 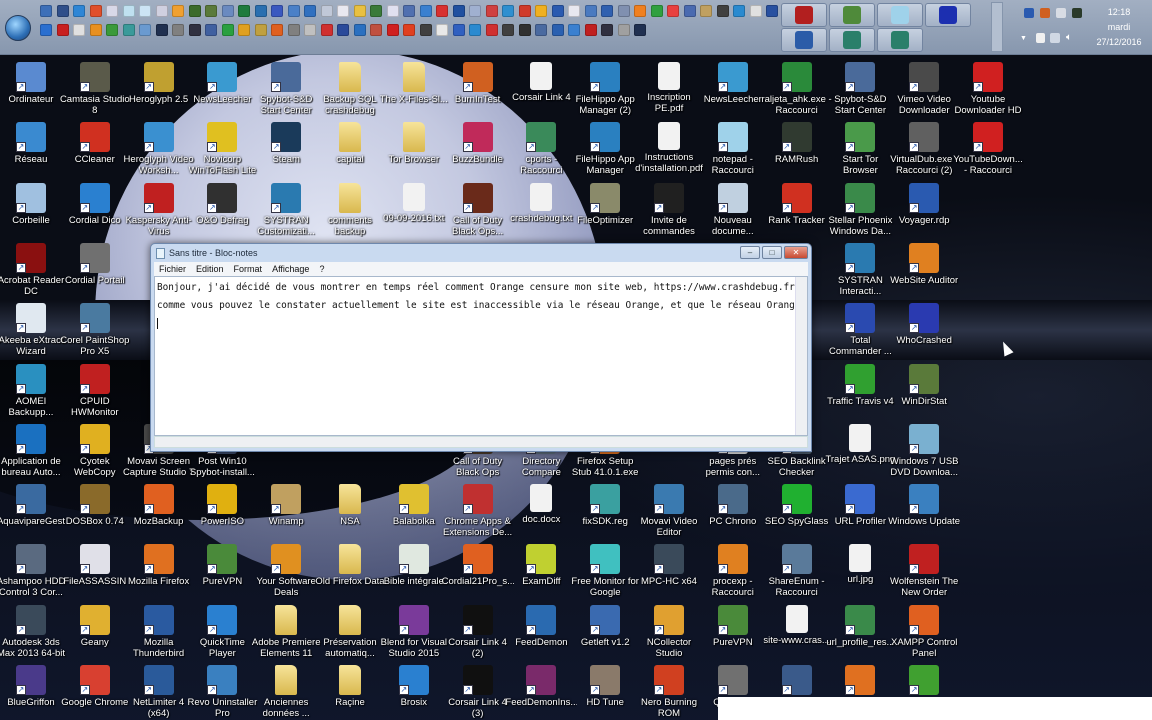 What do you see at coordinates (669, 692) in the screenshot?
I see `desktop-icon: ↗ Nero Burning ROM` at bounding box center [669, 692].